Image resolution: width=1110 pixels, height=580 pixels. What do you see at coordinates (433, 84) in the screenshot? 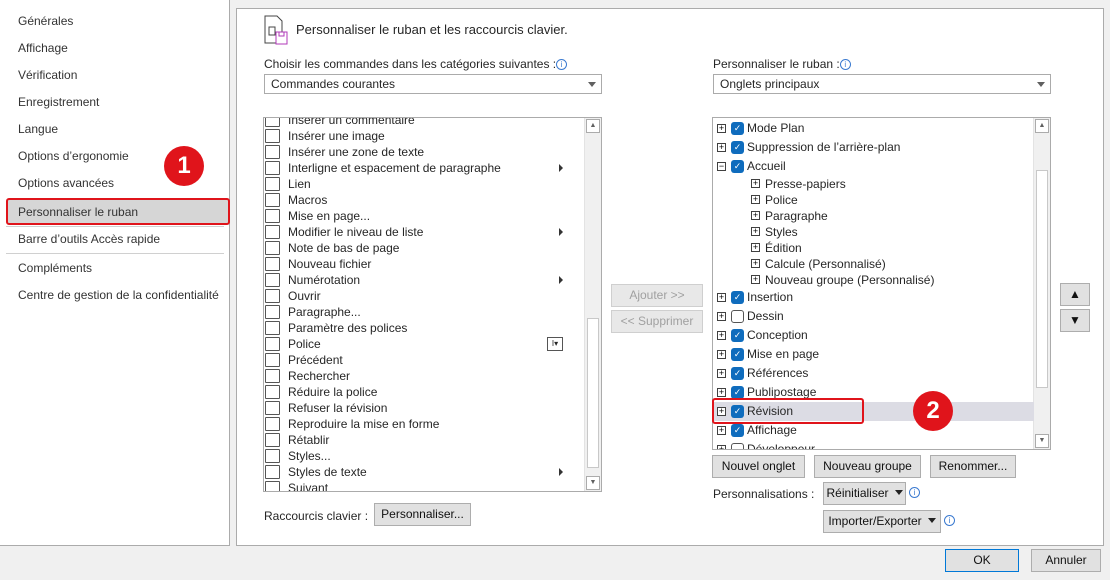
I see `commands-category-select: Commandes courantes` at bounding box center [433, 84].